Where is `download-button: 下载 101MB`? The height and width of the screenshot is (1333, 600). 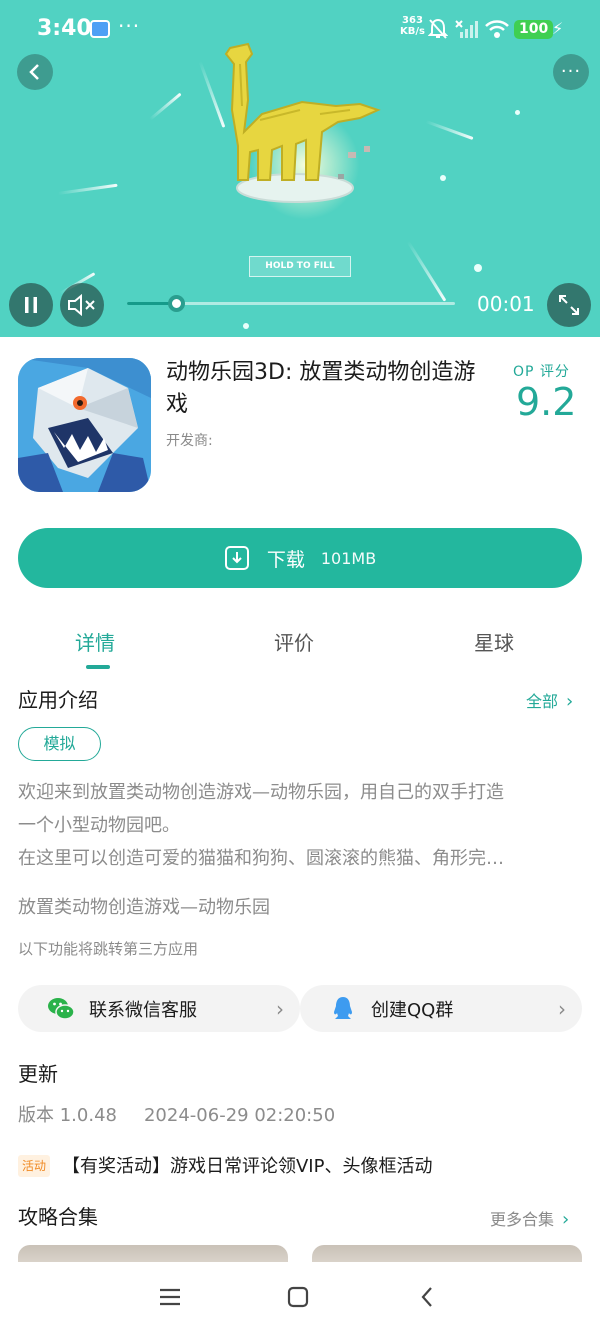 download-button: 下载 101MB is located at coordinates (300, 558).